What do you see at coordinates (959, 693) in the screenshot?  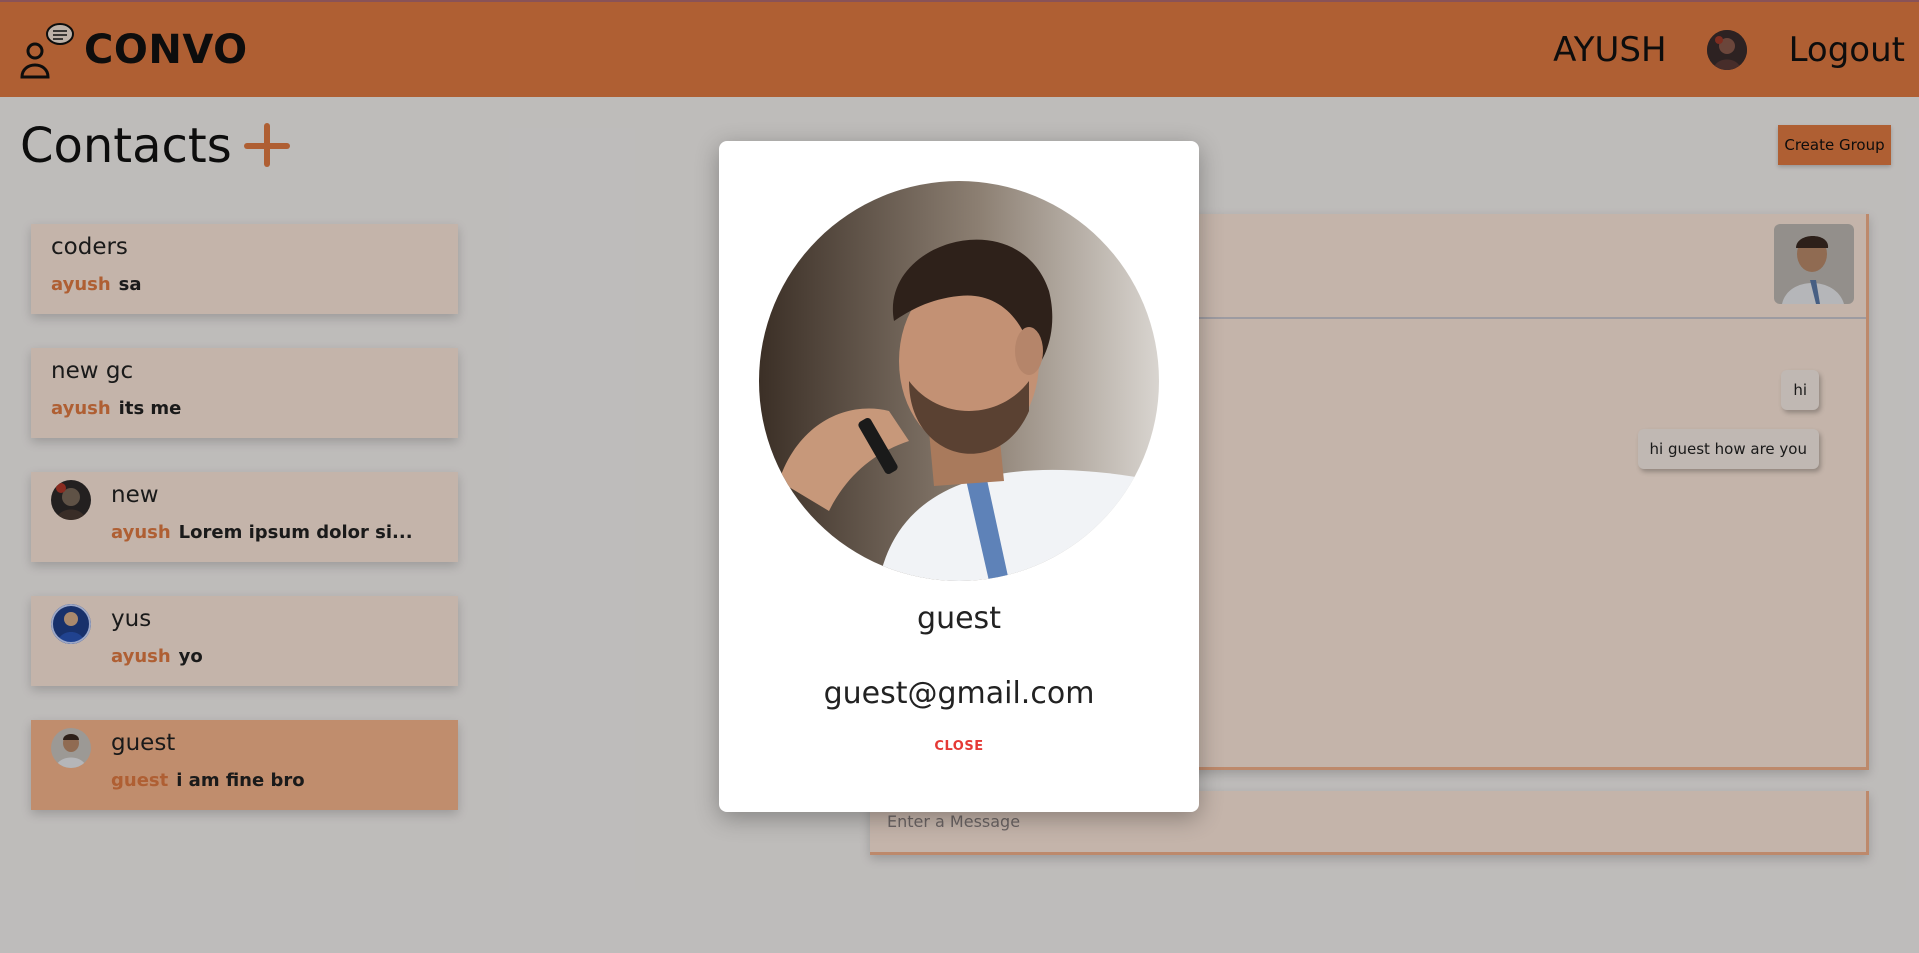 I see `profile-email: guest@gmail.com` at bounding box center [959, 693].